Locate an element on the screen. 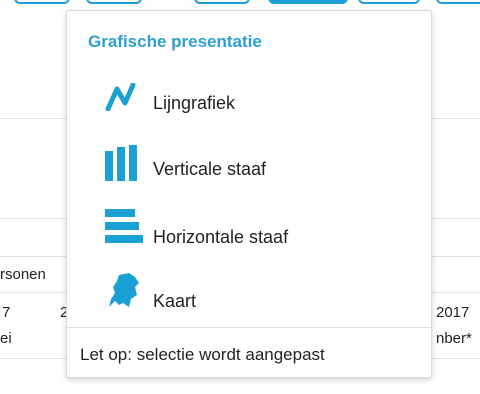  table-cell: nber* is located at coordinates (454, 338).